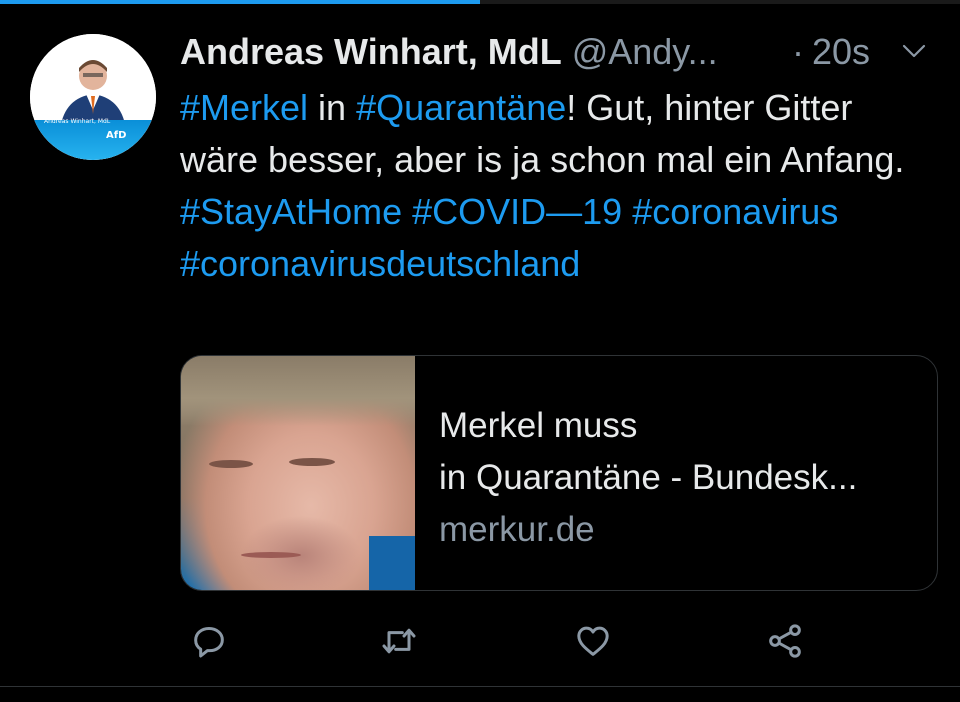 This screenshot has width=960, height=702. I want to click on divider, so click(480, 686).